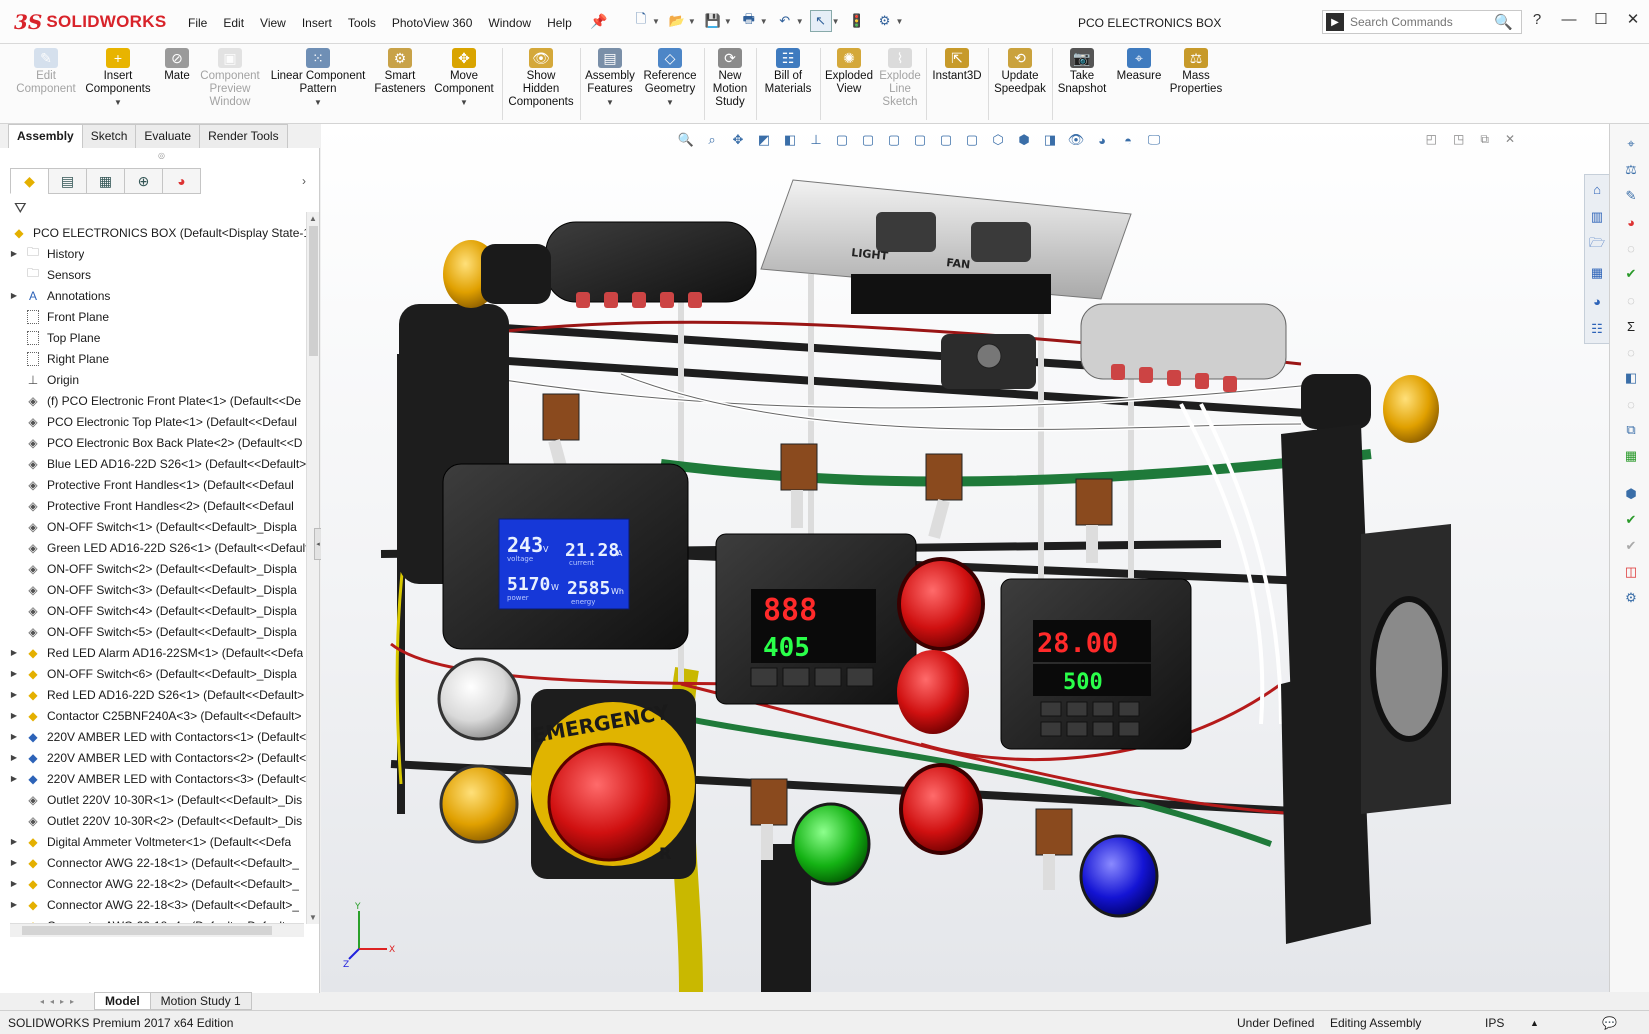 Image resolution: width=1649 pixels, height=1034 pixels. Describe the element at coordinates (957, 65) in the screenshot. I see `instant3d-button: ⇱ Instant3D` at that location.